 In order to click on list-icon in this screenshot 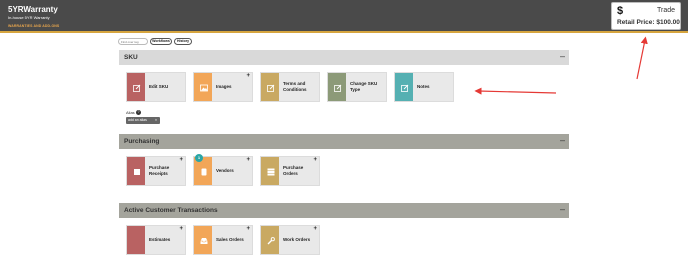, I will do `click(270, 172)`.